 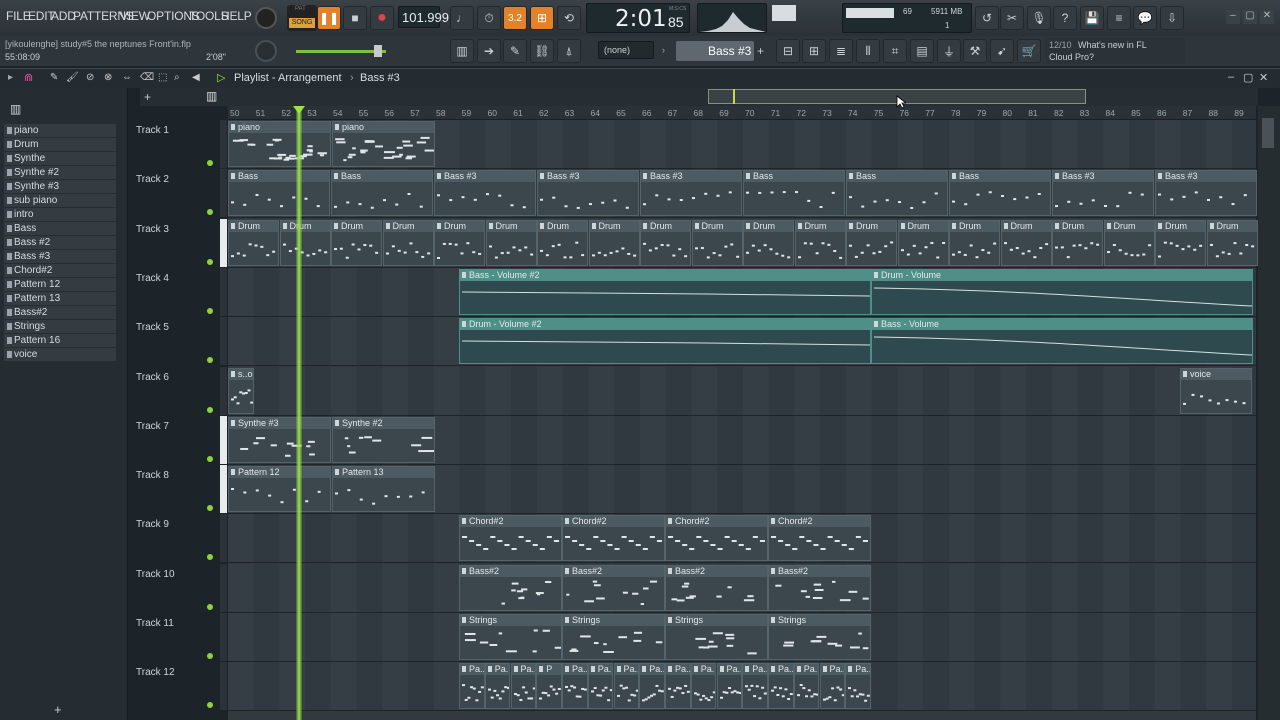 I want to click on add-channel-button: +, so click(x=58, y=709).